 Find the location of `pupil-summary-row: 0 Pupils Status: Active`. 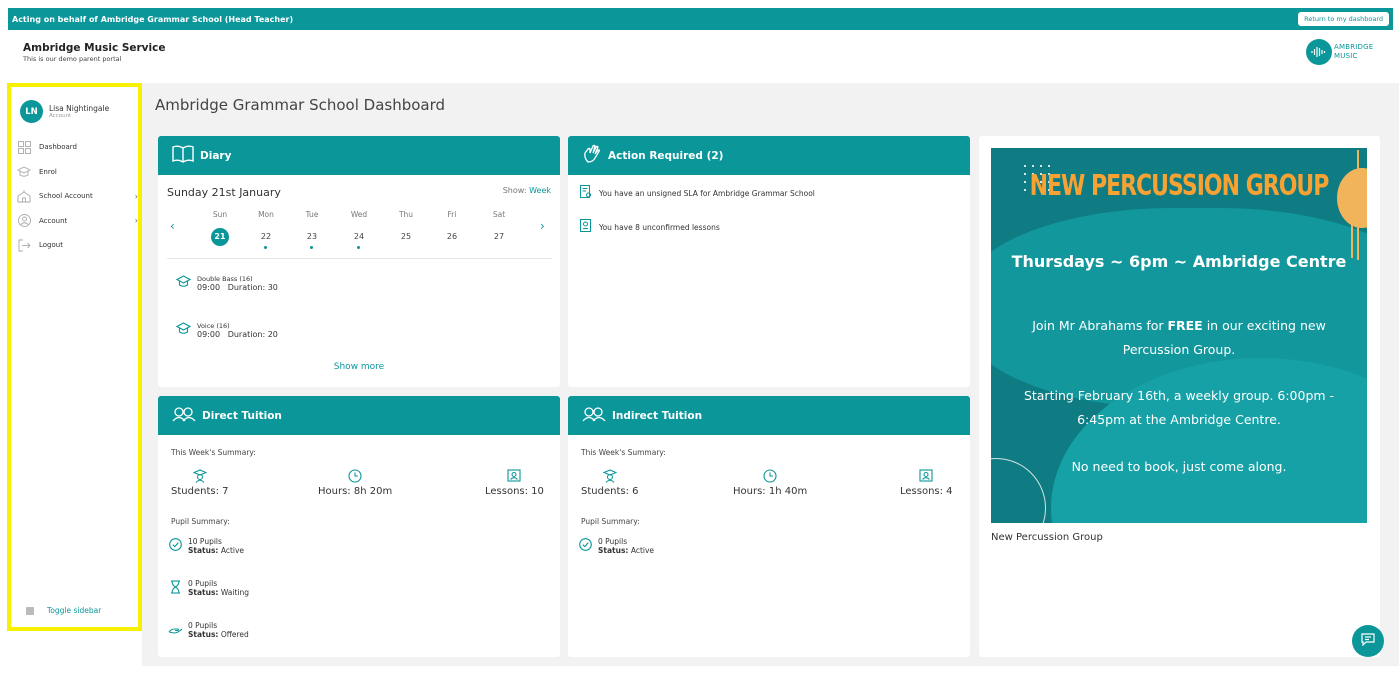

pupil-summary-row: 0 Pupils Status: Active is located at coordinates (616, 546).